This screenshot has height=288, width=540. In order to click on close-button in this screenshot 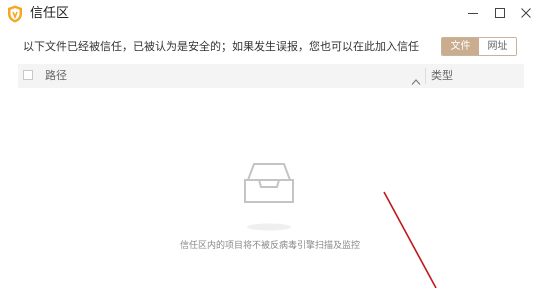, I will do `click(526, 13)`.